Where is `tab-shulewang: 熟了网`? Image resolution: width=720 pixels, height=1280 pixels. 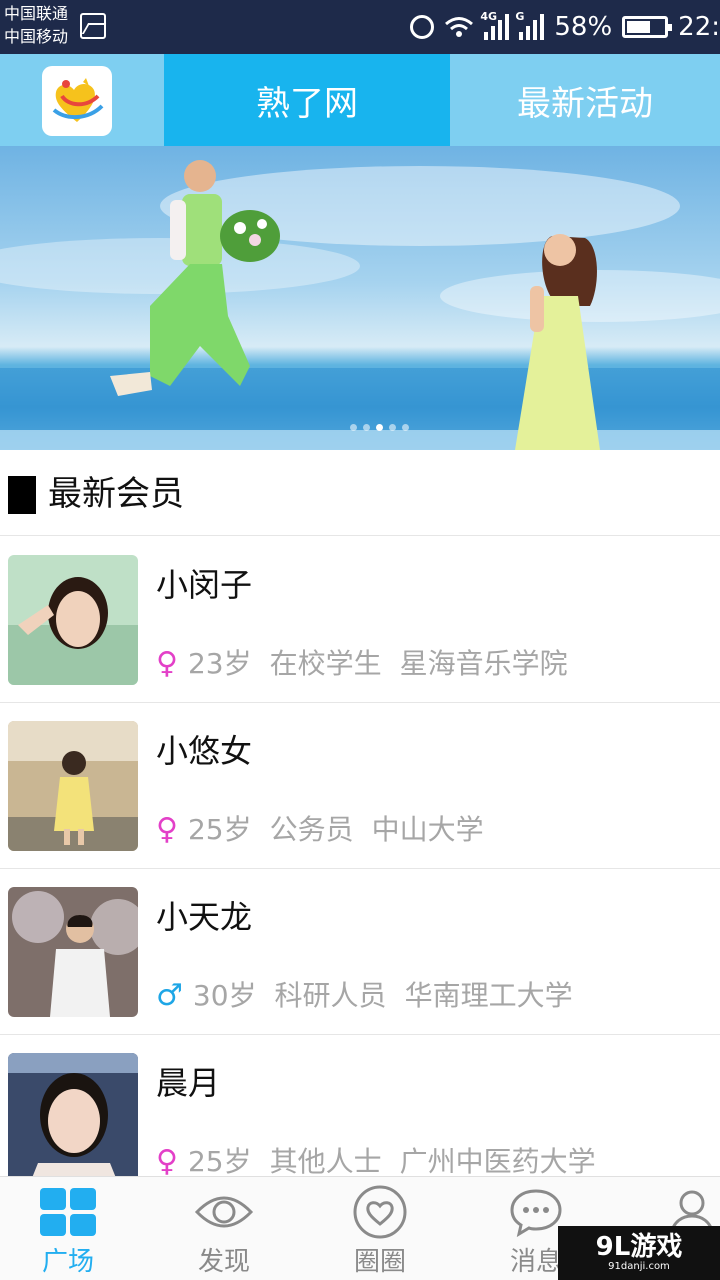
tab-shulewang: 熟了网 is located at coordinates (307, 100).